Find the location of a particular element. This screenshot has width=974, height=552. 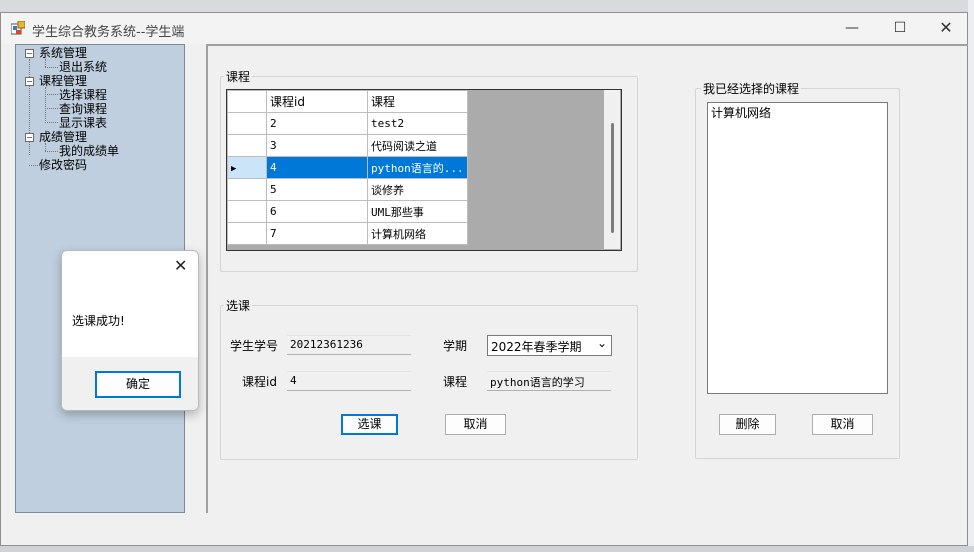

table-row: 2 test2 is located at coordinates (347, 123).